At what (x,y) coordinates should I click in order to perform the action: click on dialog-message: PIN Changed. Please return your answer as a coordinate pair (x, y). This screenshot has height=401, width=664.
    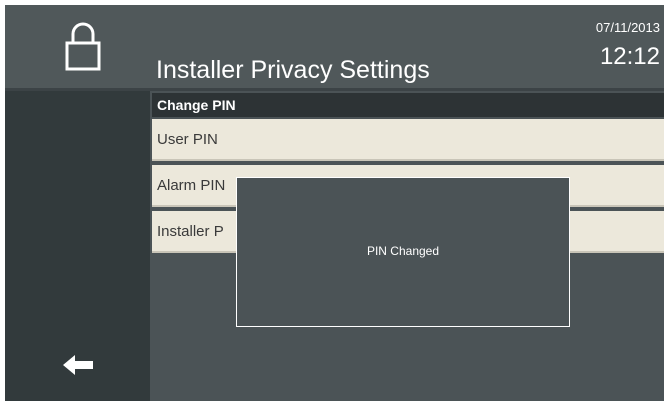
    Looking at the image, I should click on (403, 251).